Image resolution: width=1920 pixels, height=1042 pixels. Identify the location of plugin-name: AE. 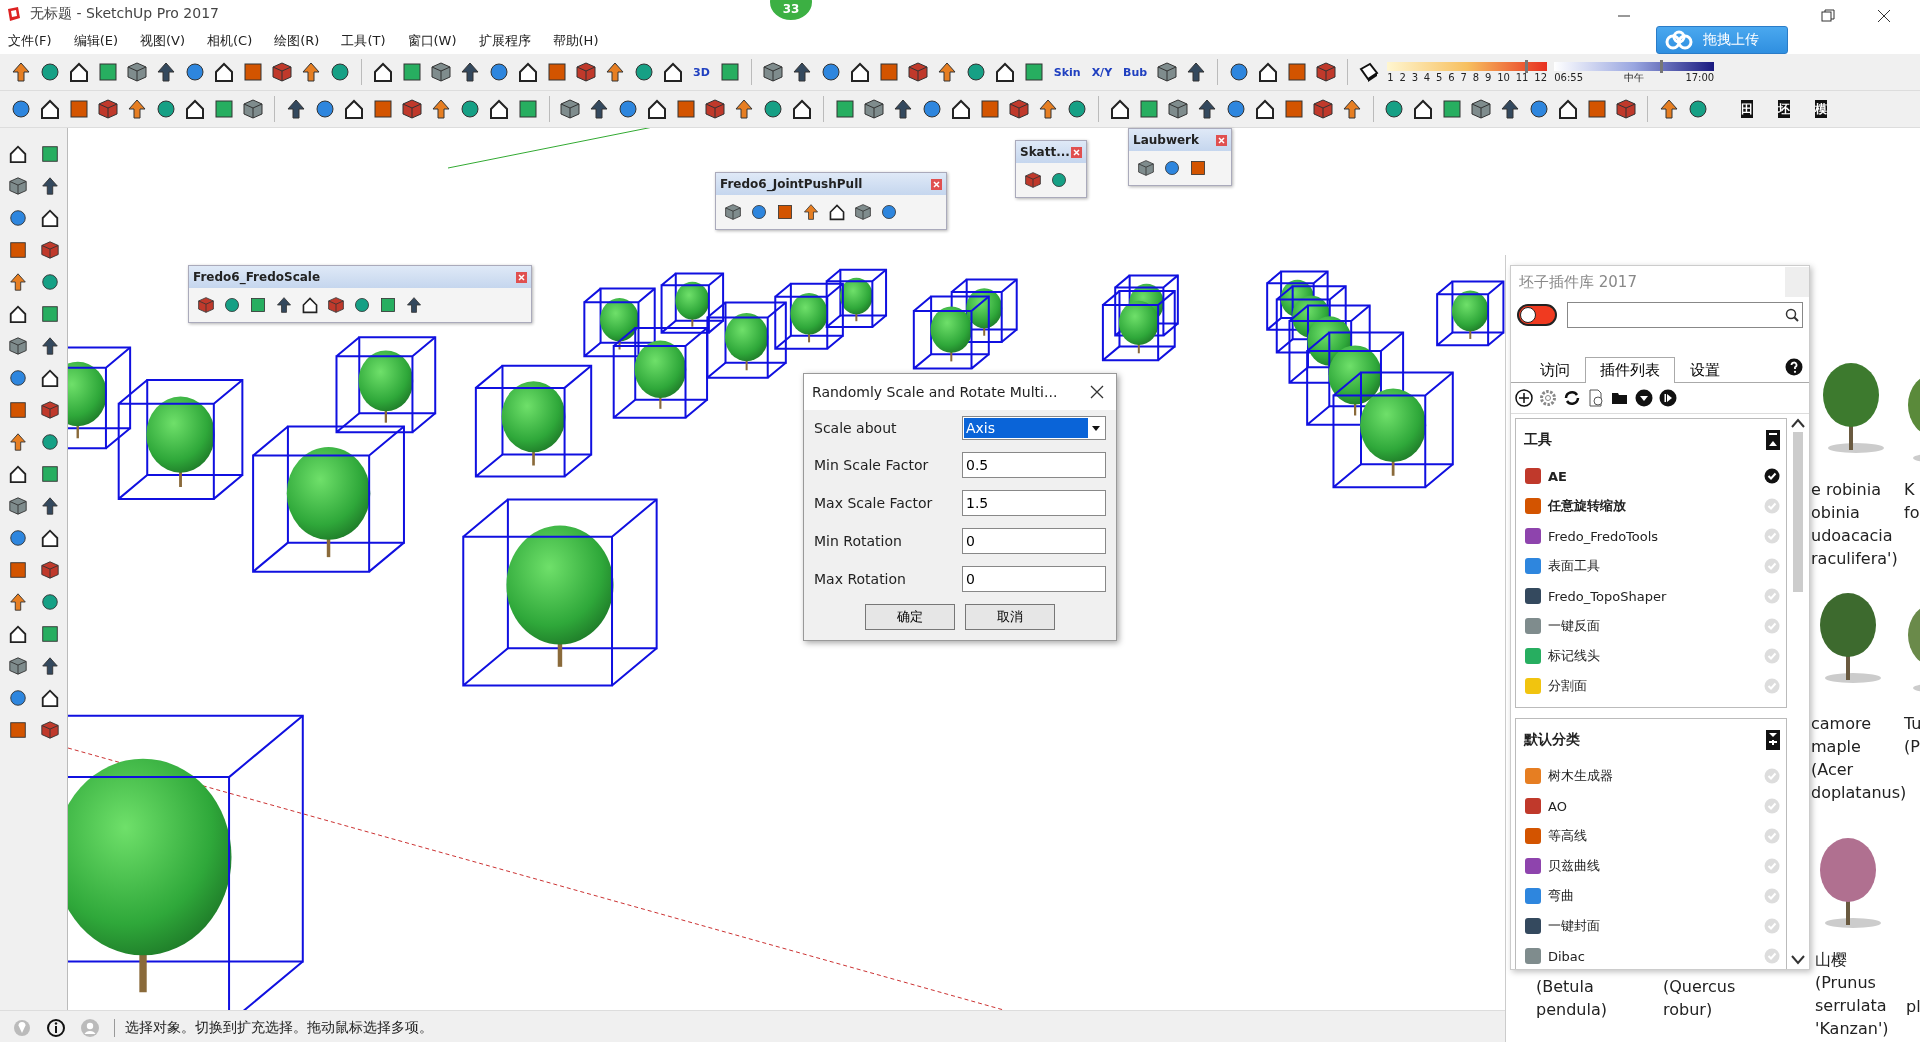
(1653, 476).